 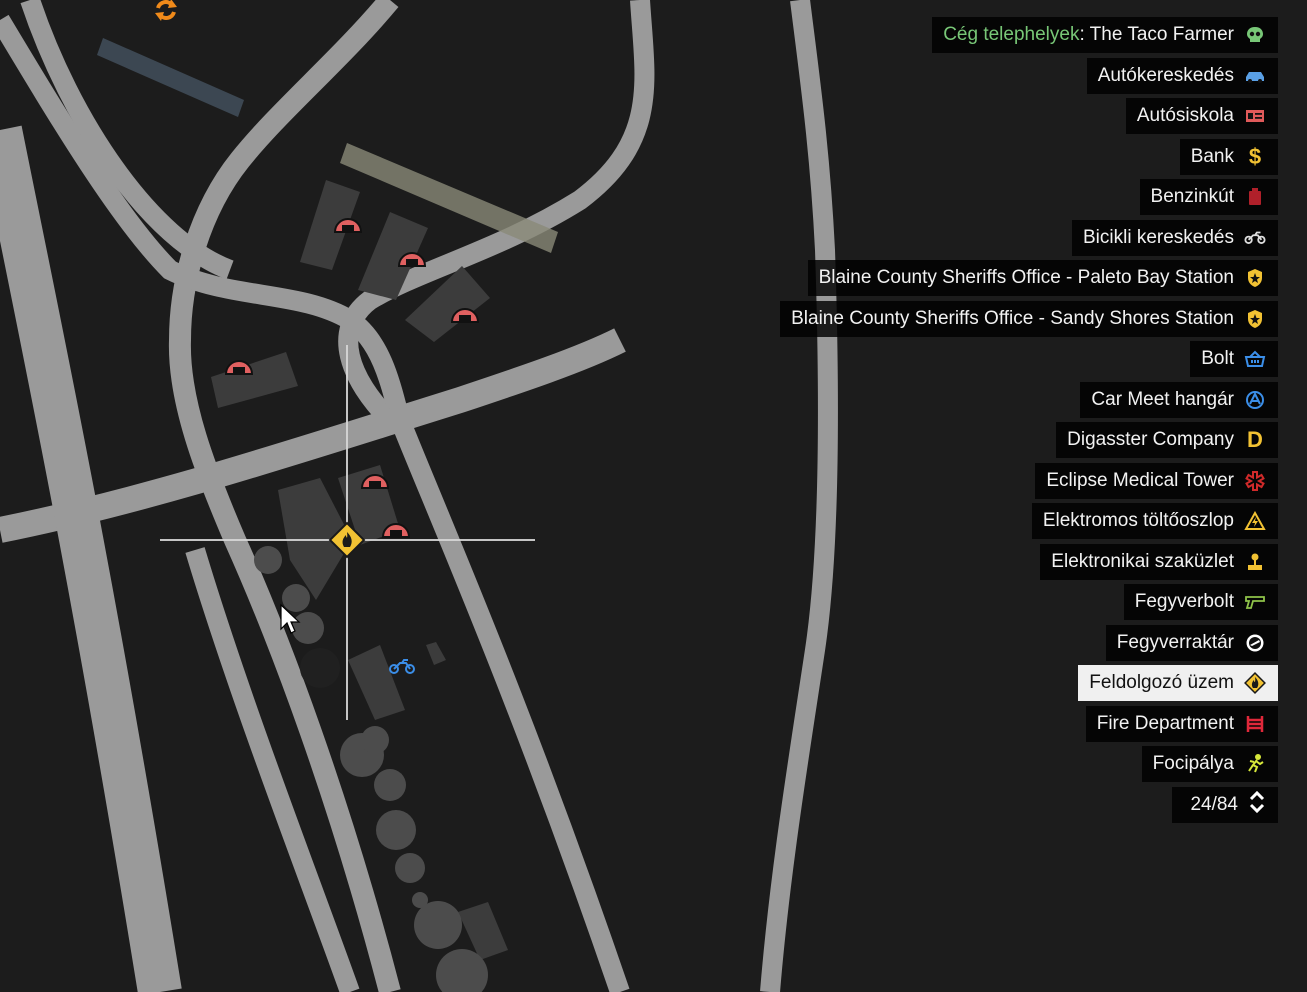 I want to click on legend-item-bank: Bank $, so click(x=1228, y=156).